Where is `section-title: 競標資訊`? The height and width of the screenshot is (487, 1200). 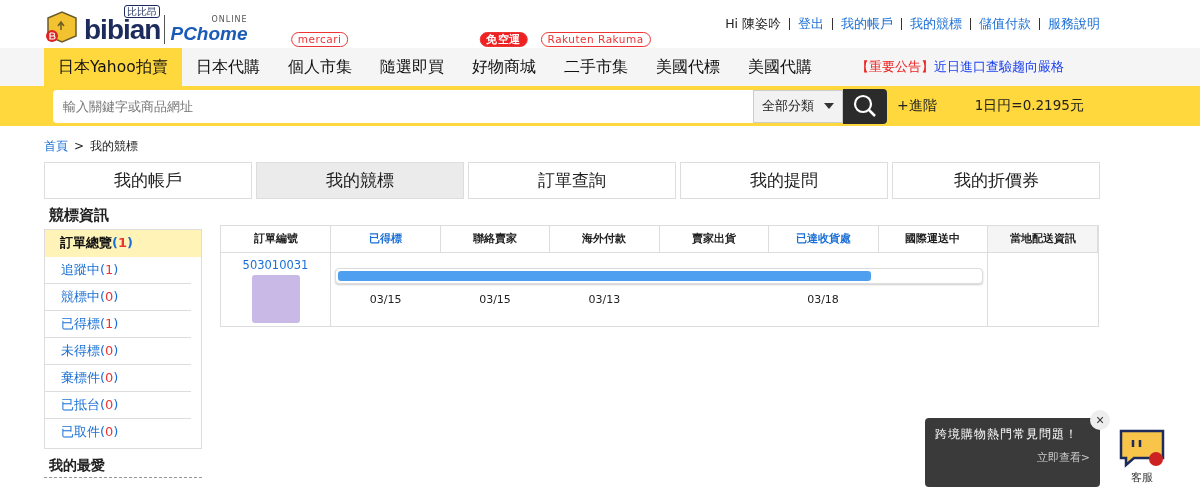 section-title: 競標資訊 is located at coordinates (79, 215).